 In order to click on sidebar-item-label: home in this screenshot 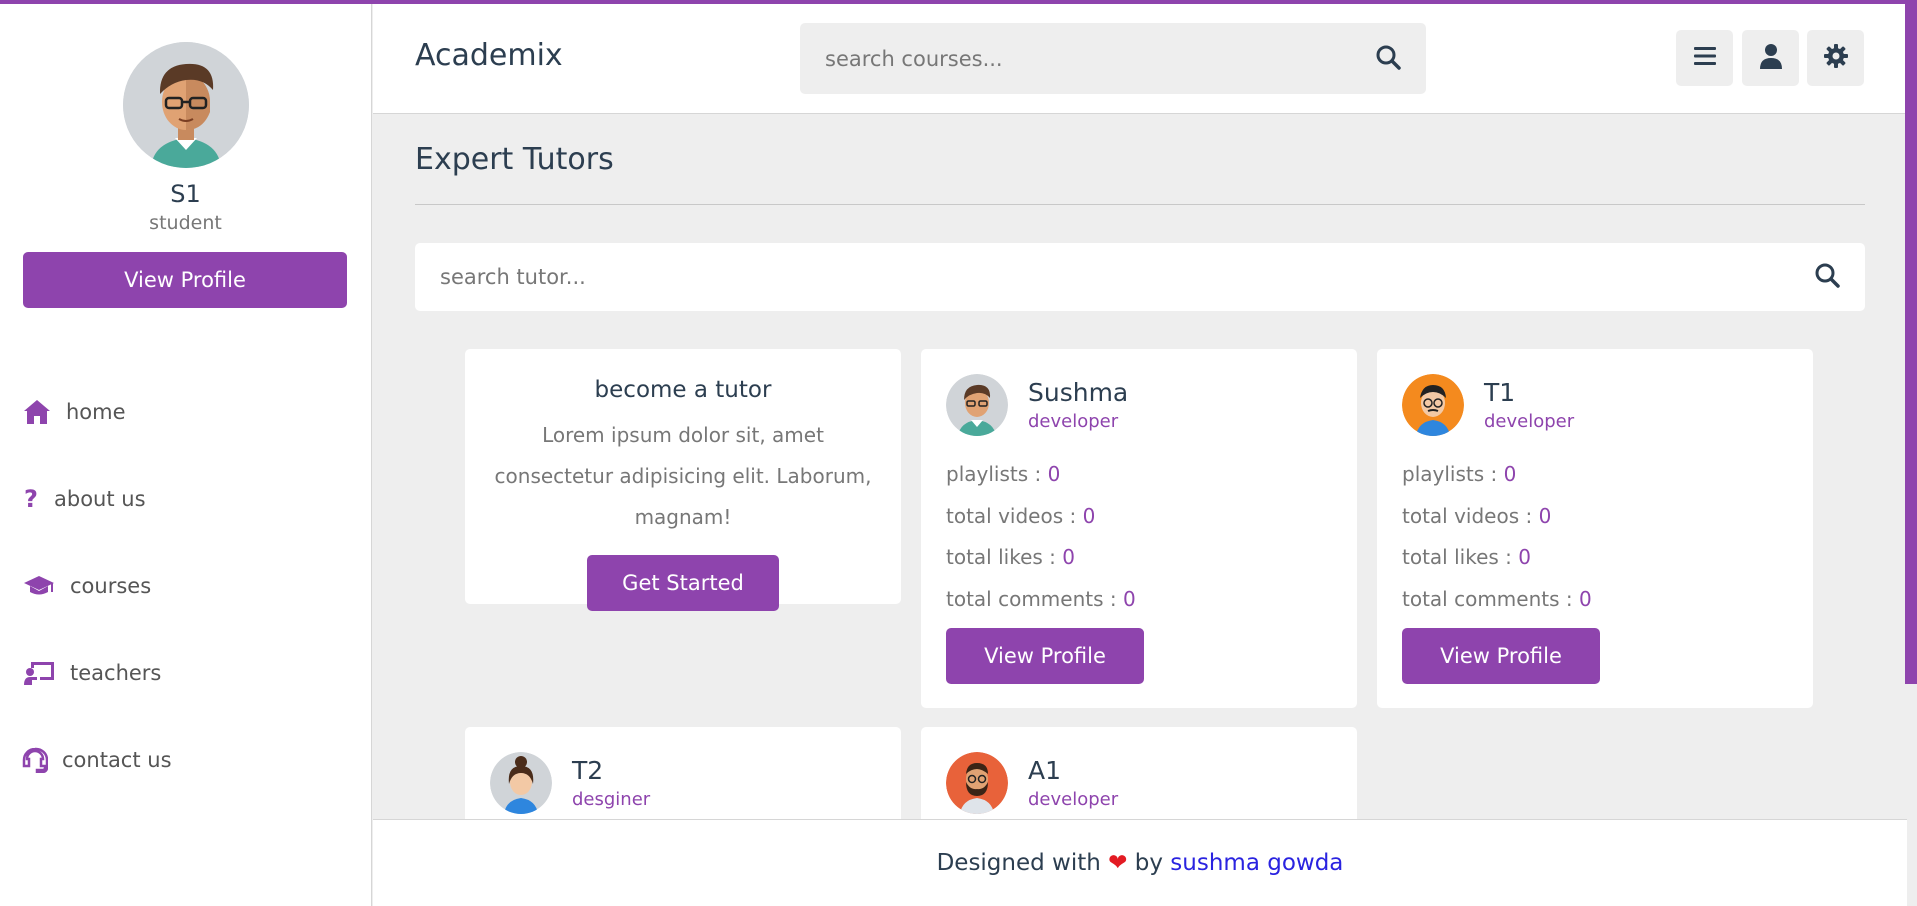, I will do `click(96, 411)`.